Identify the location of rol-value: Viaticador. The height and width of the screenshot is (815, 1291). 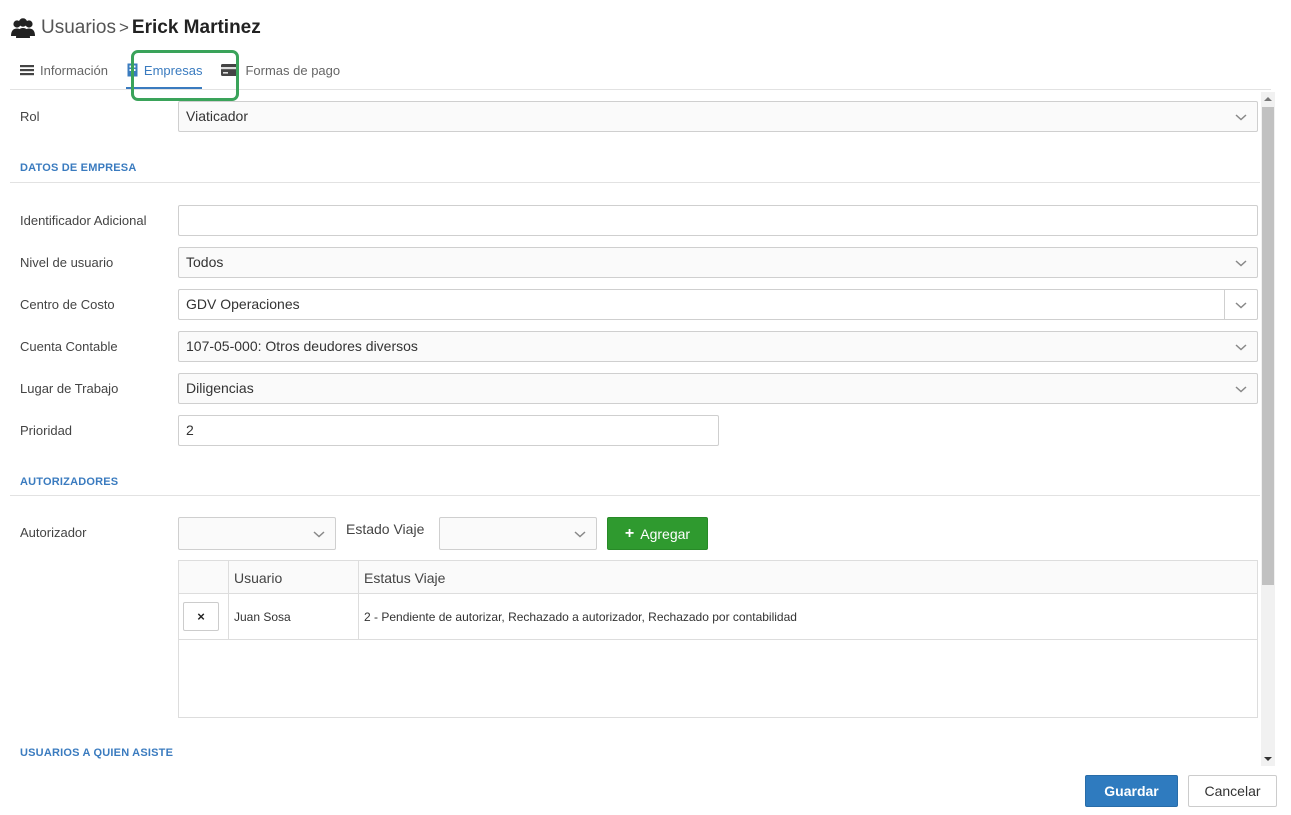
(217, 116).